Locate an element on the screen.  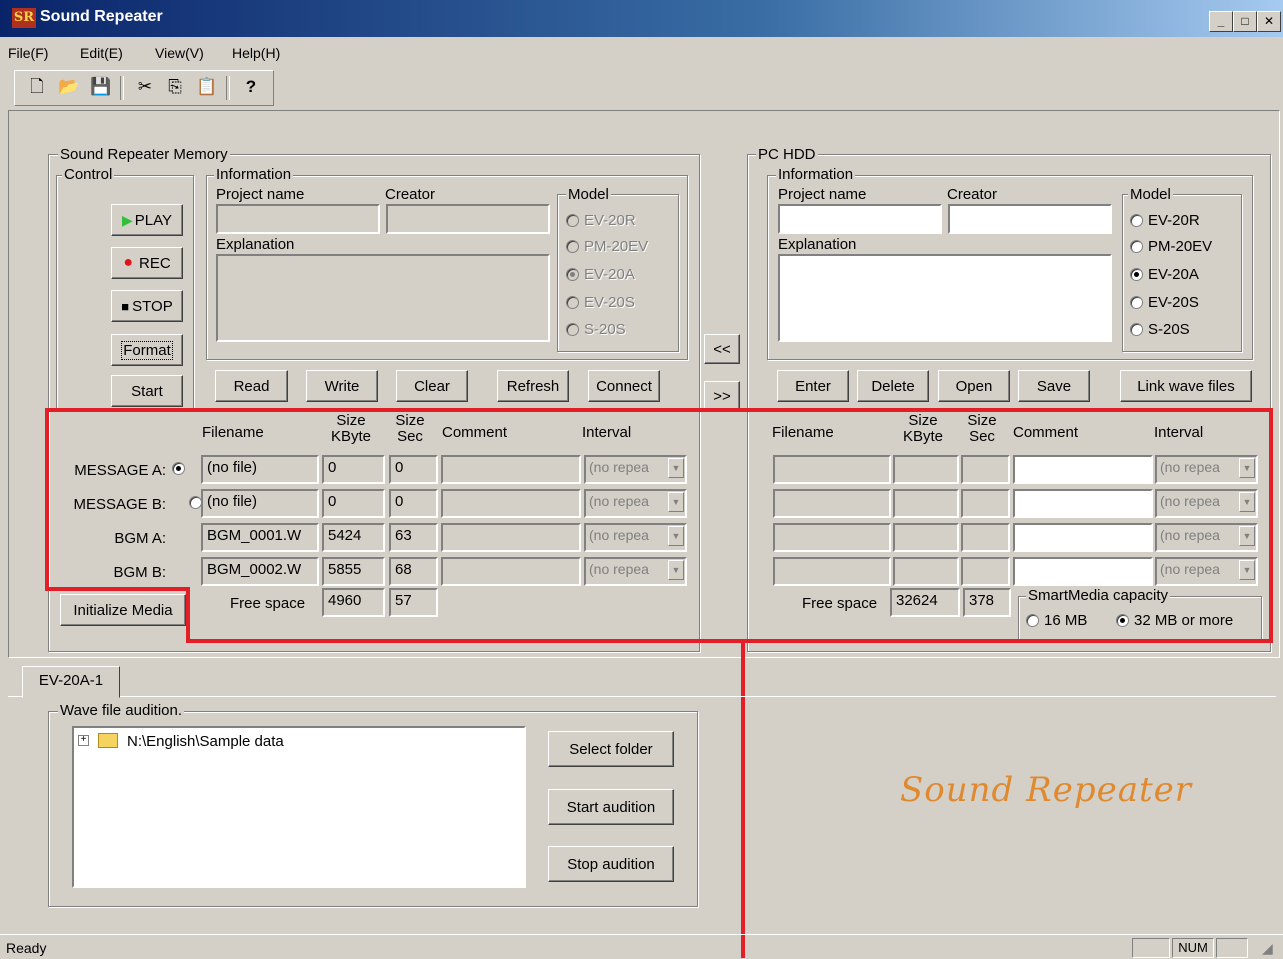
refresh-button: Refresh is located at coordinates (533, 386).